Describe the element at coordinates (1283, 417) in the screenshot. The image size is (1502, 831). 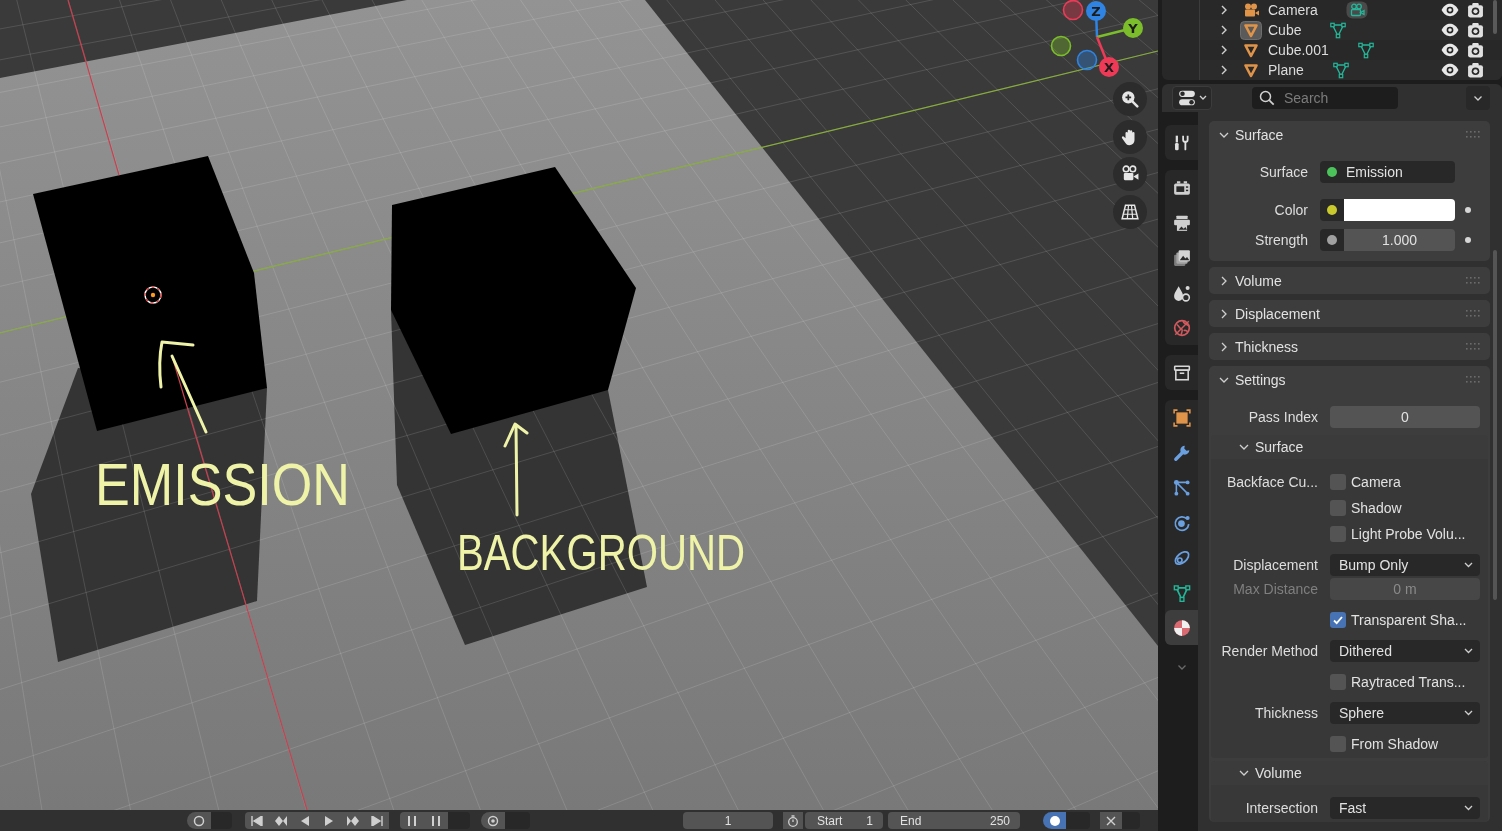
I see `field-label: Pass Index` at that location.